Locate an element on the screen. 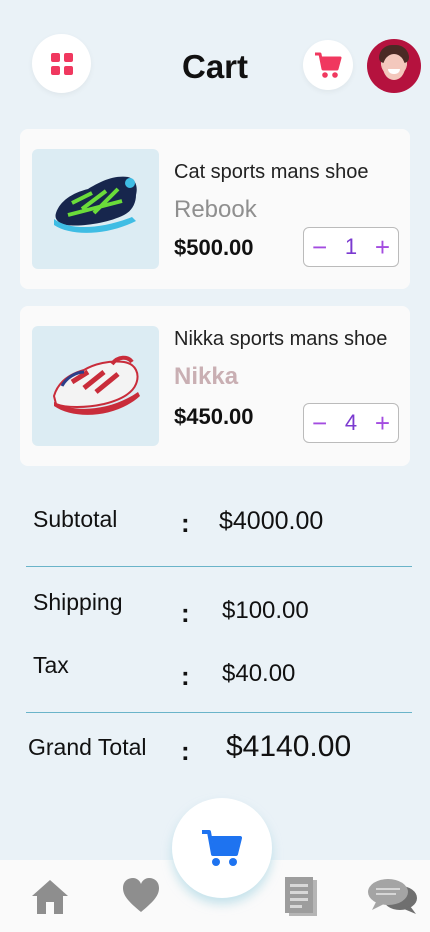 Image resolution: width=430 pixels, height=932 pixels. quantity-value: 1 is located at coordinates (351, 246).